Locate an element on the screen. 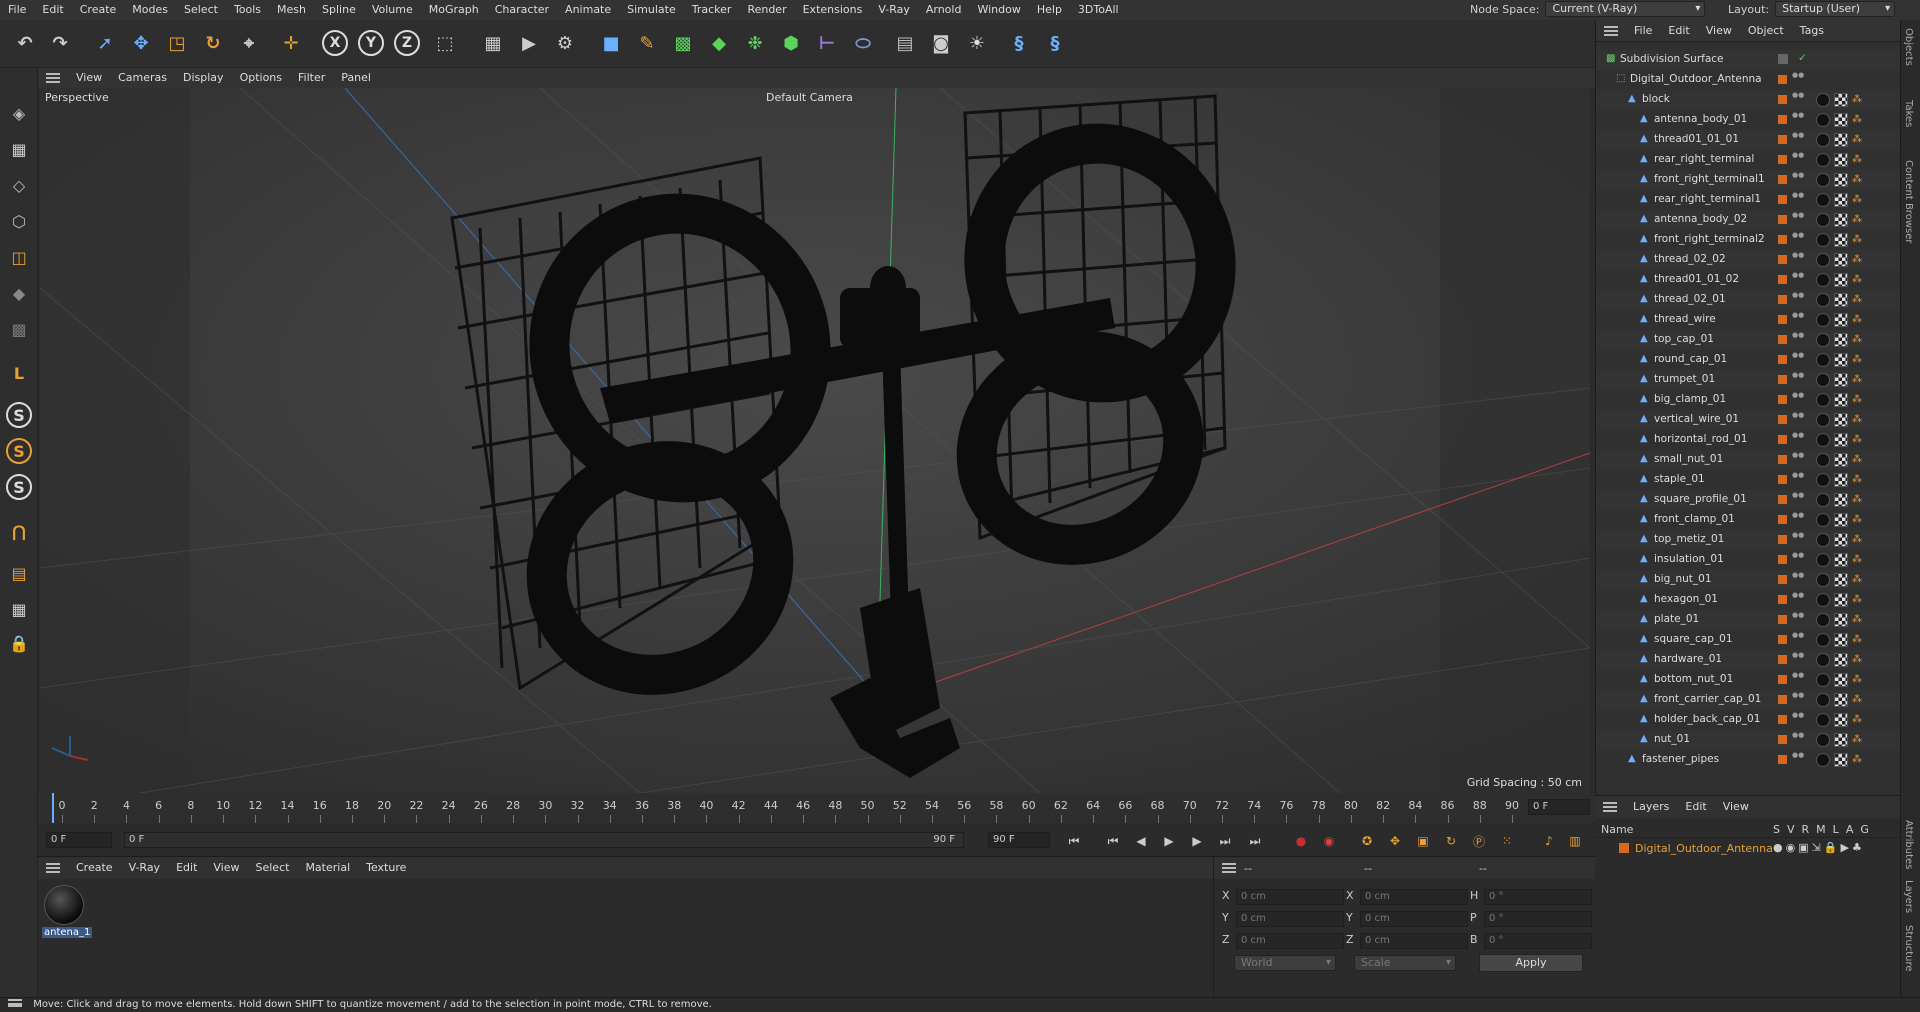 The width and height of the screenshot is (1920, 1012). menu-arnold: Arnold is located at coordinates (944, 10).